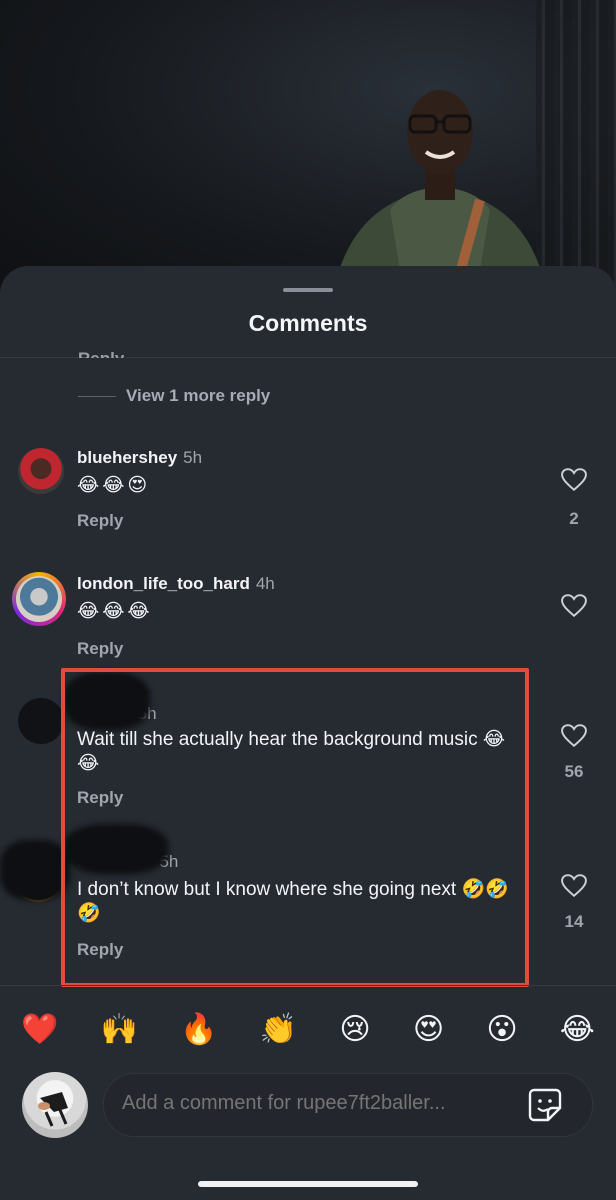 This screenshot has height=1200, width=616. Describe the element at coordinates (198, 395) in the screenshot. I see `view-more-replies-label: View 1 more reply` at that location.